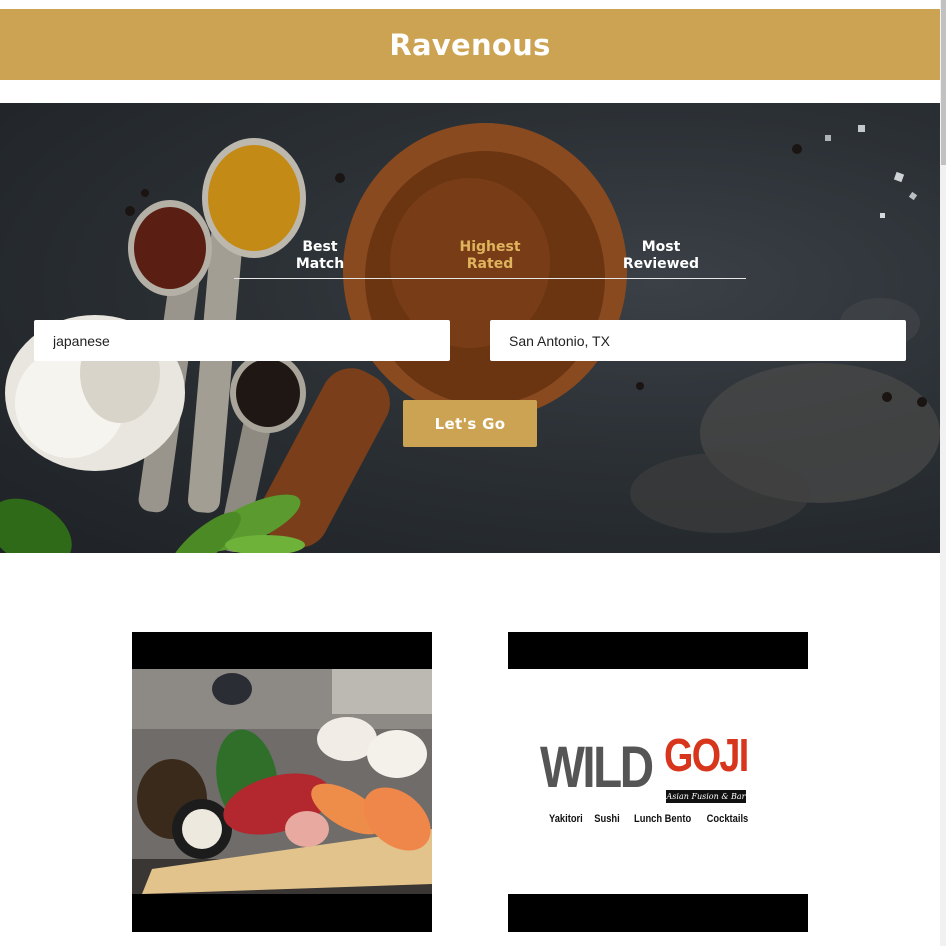  What do you see at coordinates (698, 340) in the screenshot?
I see `search-location-input` at bounding box center [698, 340].